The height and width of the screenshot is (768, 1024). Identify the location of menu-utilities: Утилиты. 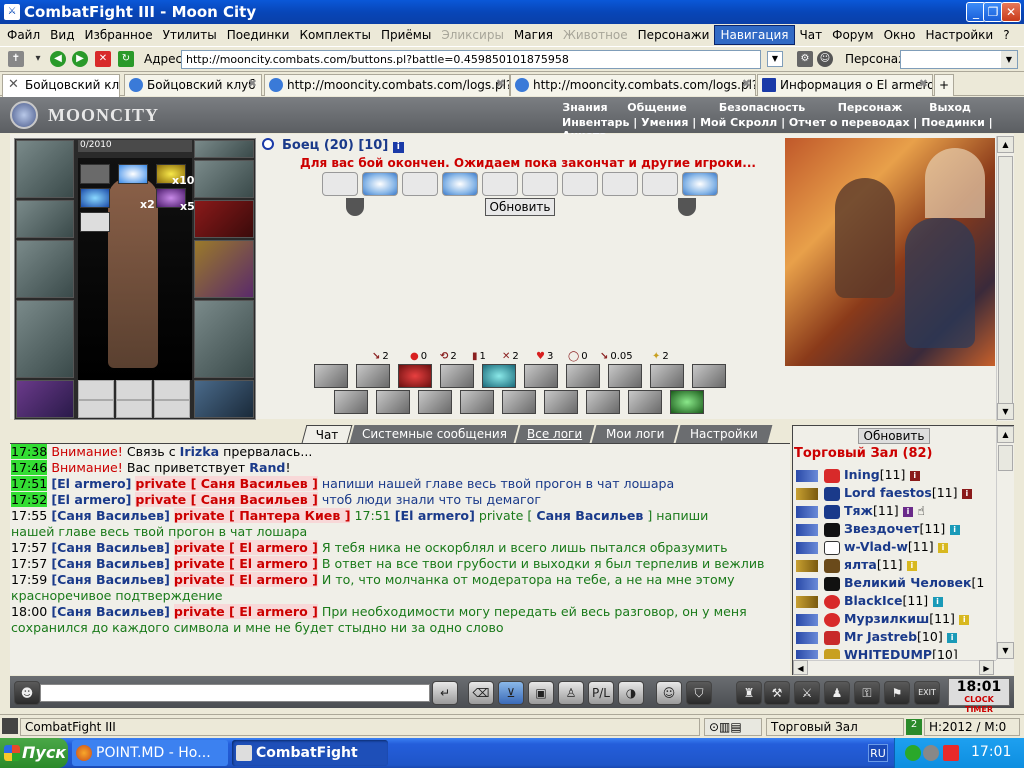
(190, 35).